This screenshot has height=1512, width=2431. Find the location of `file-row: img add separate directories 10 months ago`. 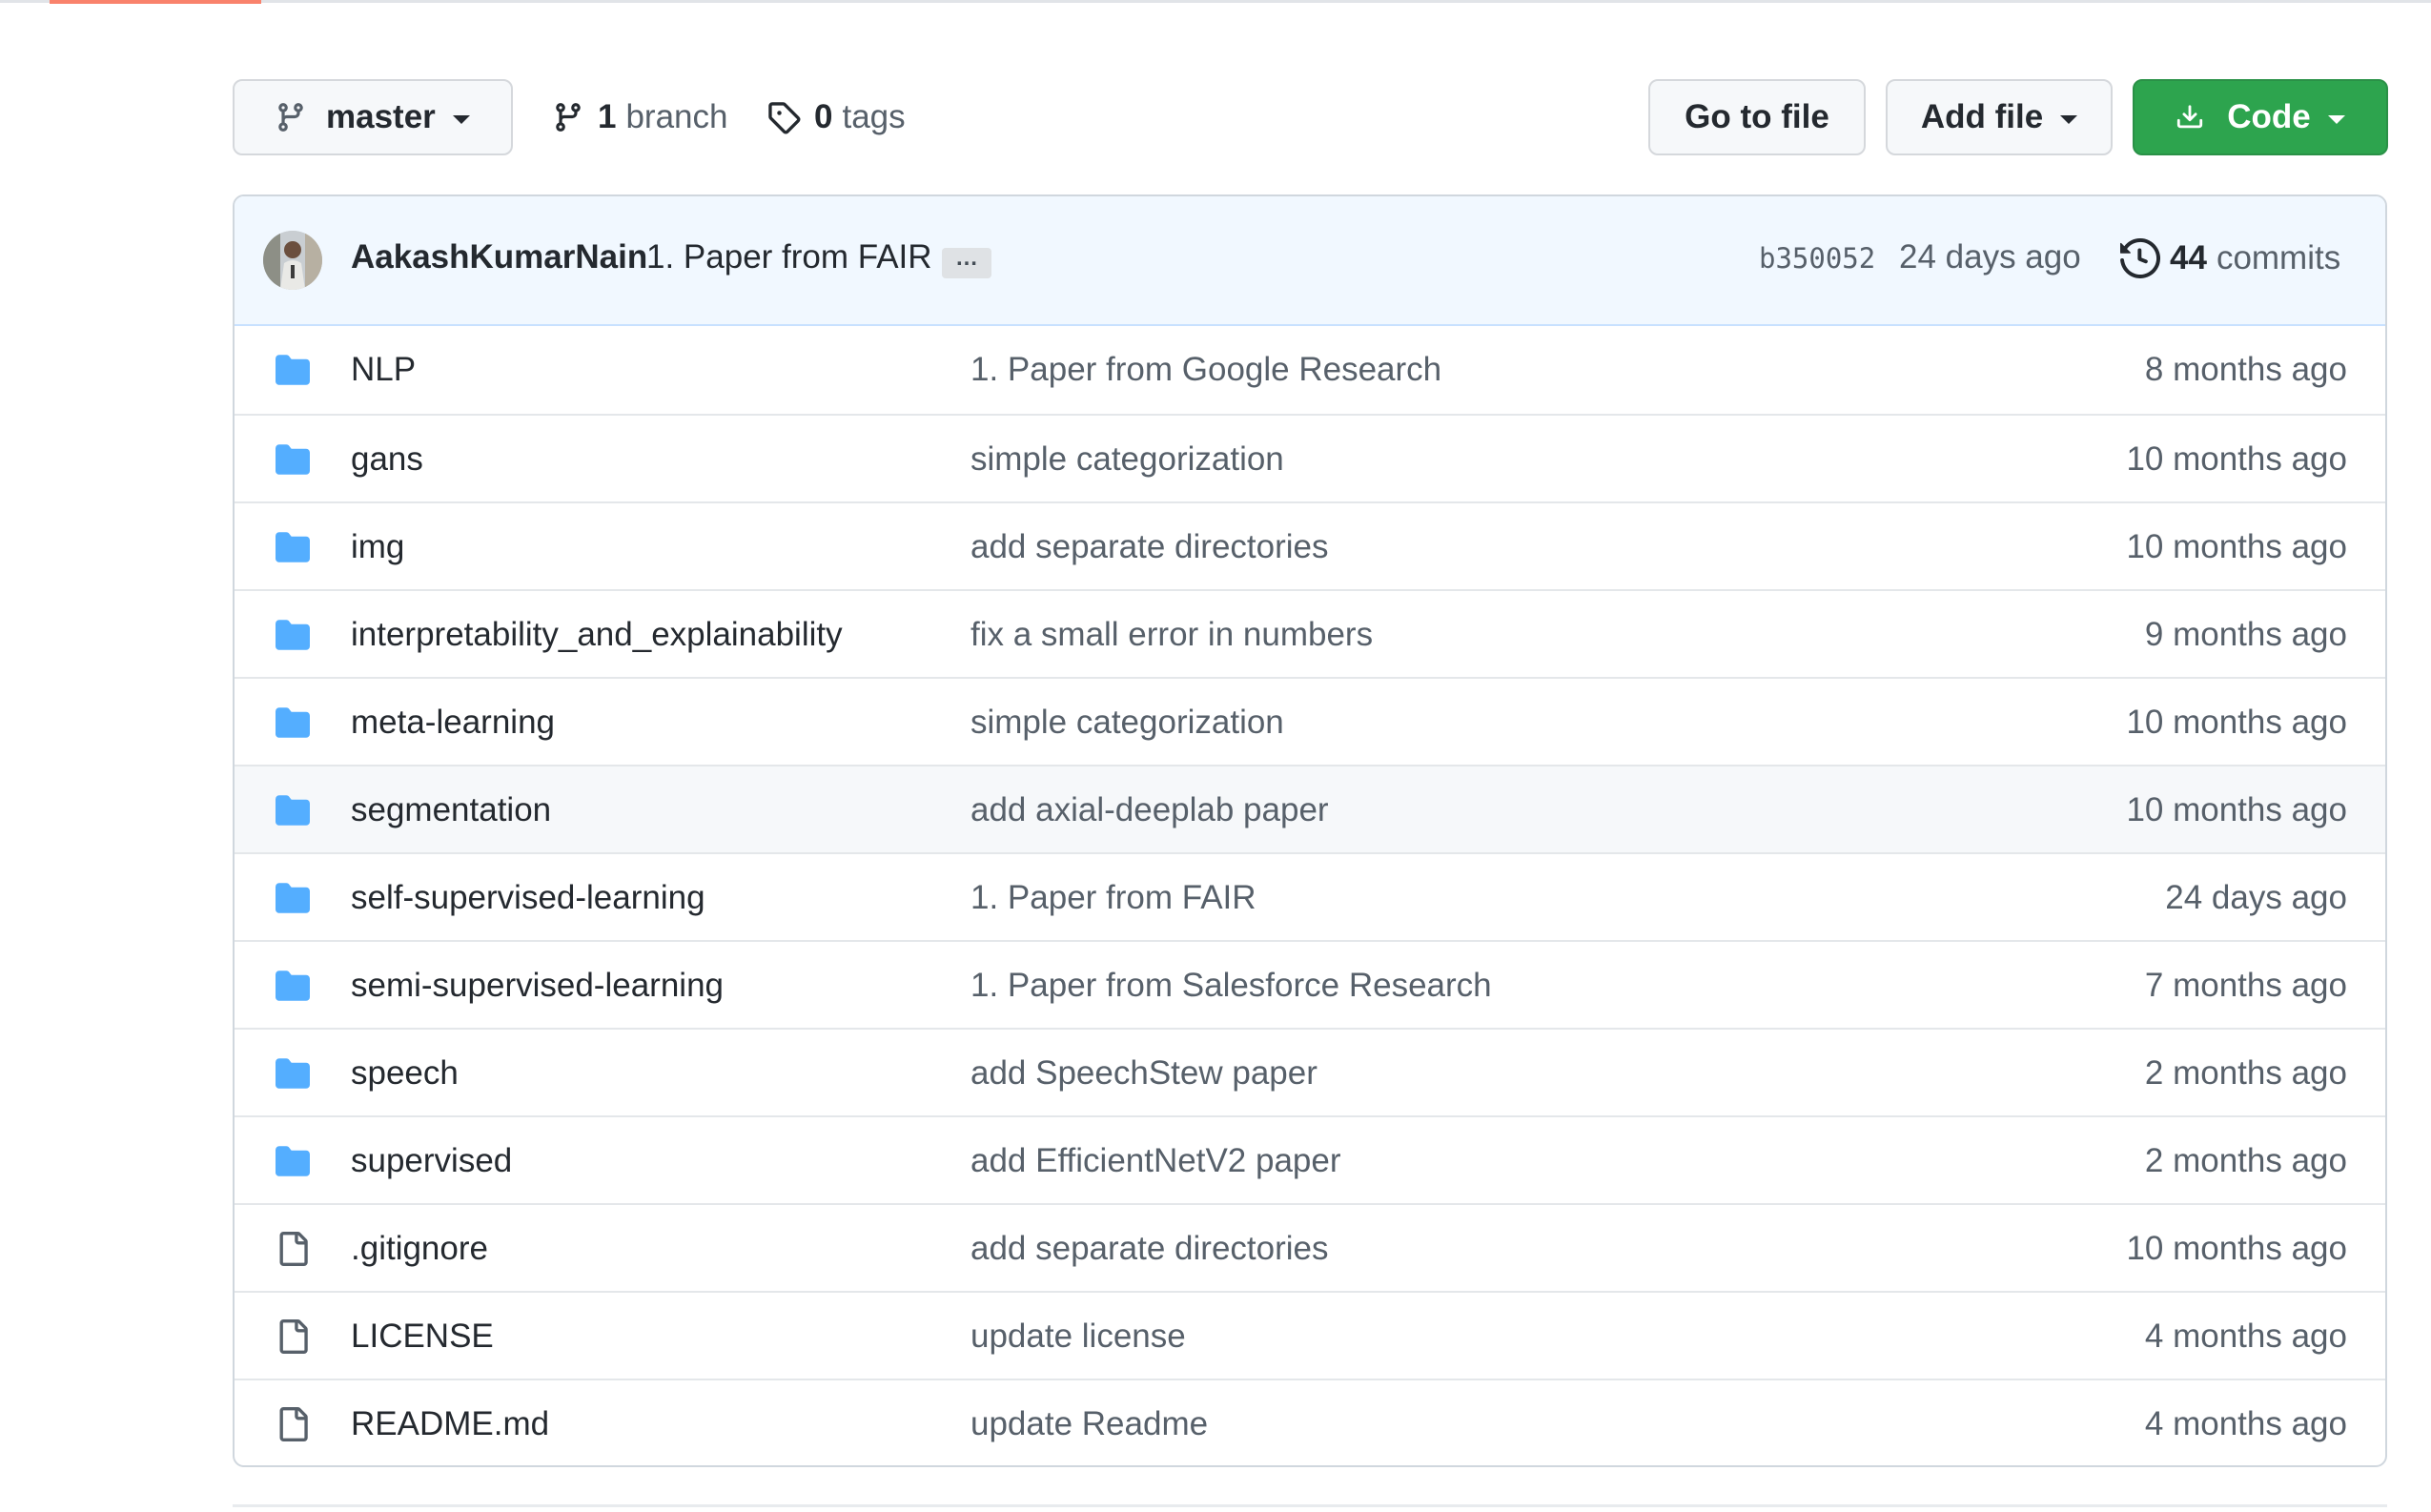

file-row: img add separate directories 10 months ago is located at coordinates (1310, 545).